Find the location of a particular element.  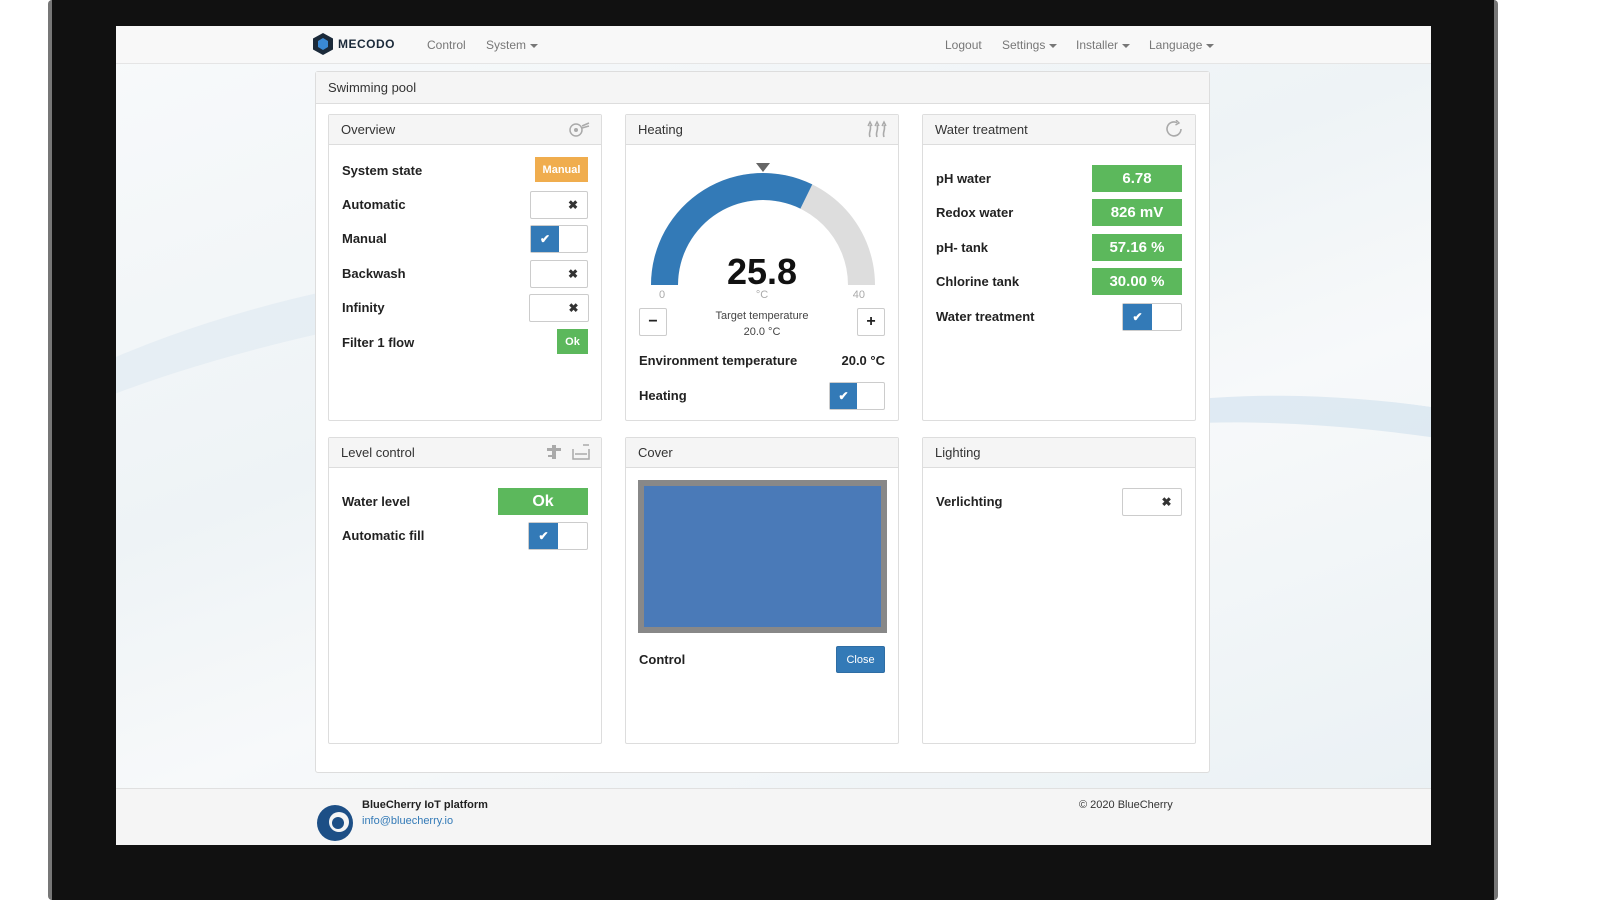

refresh-icon is located at coordinates (1175, 131).